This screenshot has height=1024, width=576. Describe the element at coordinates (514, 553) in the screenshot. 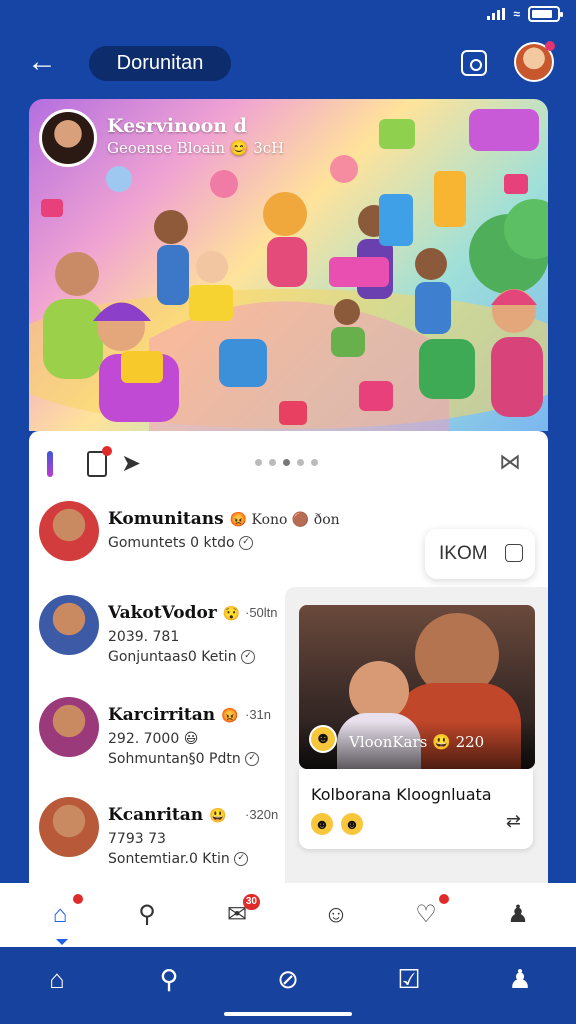

I see `square-icon` at that location.